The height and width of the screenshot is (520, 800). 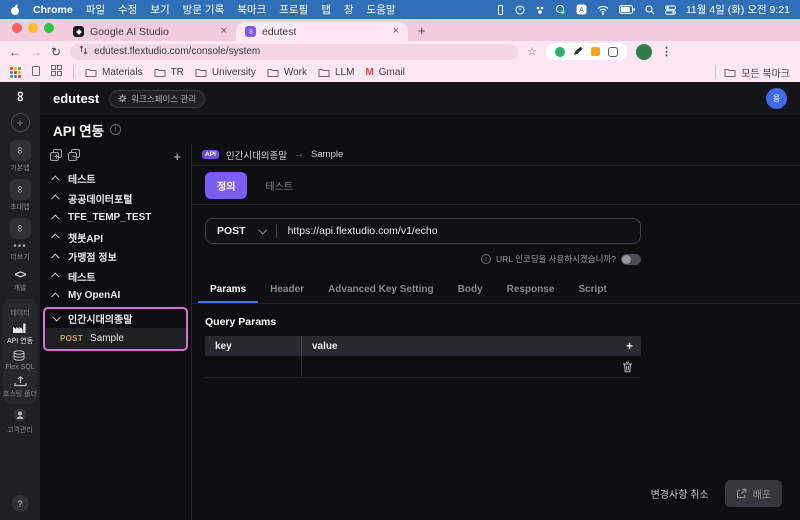 What do you see at coordinates (20, 228) in the screenshot?
I see `app-third-icon: ∞` at bounding box center [20, 228].